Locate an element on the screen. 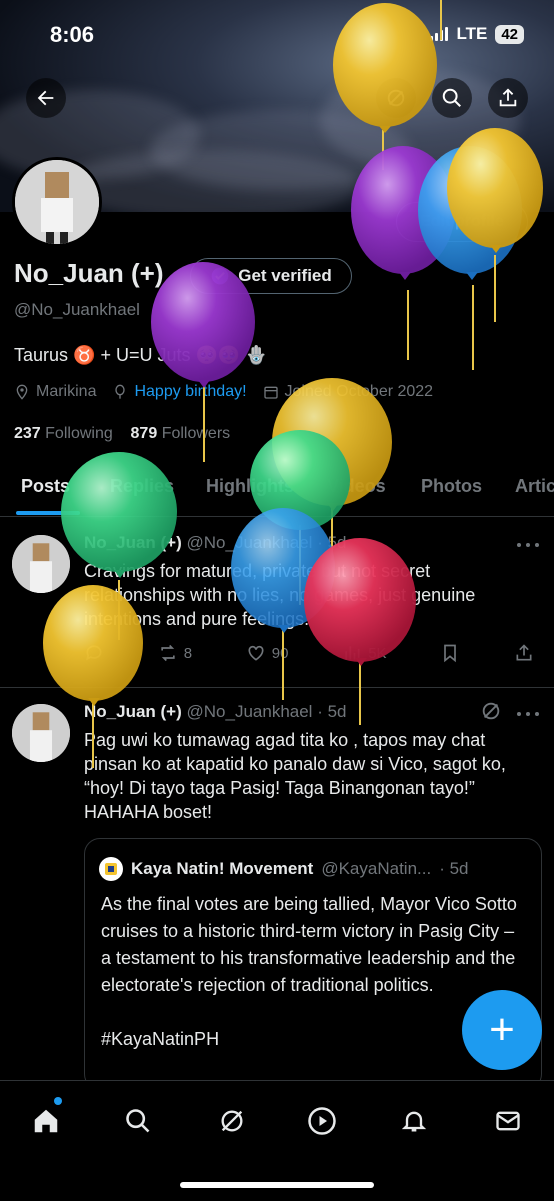 Image resolution: width=554 pixels, height=1201 pixels. profile-avatar is located at coordinates (57, 202).